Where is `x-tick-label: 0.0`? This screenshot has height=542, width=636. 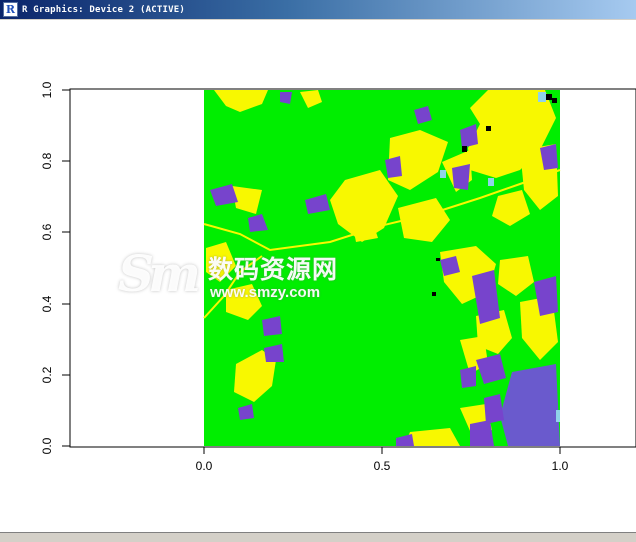
x-tick-label: 0.0 is located at coordinates (204, 466).